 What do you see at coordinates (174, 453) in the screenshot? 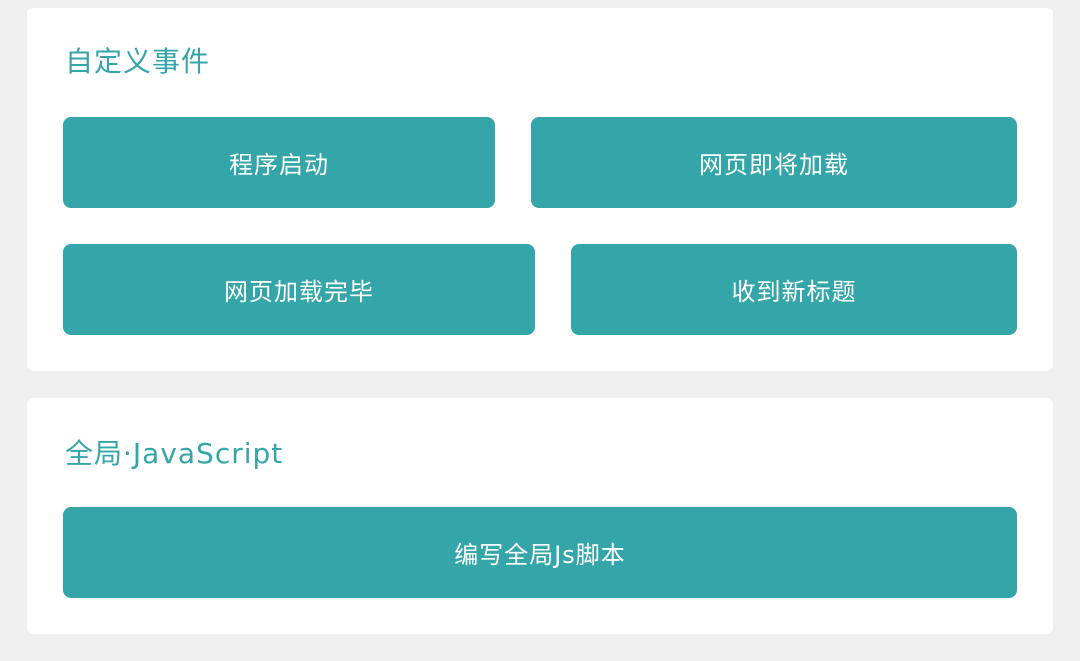
I see `global-js-title: 全局·JavaScript` at bounding box center [174, 453].